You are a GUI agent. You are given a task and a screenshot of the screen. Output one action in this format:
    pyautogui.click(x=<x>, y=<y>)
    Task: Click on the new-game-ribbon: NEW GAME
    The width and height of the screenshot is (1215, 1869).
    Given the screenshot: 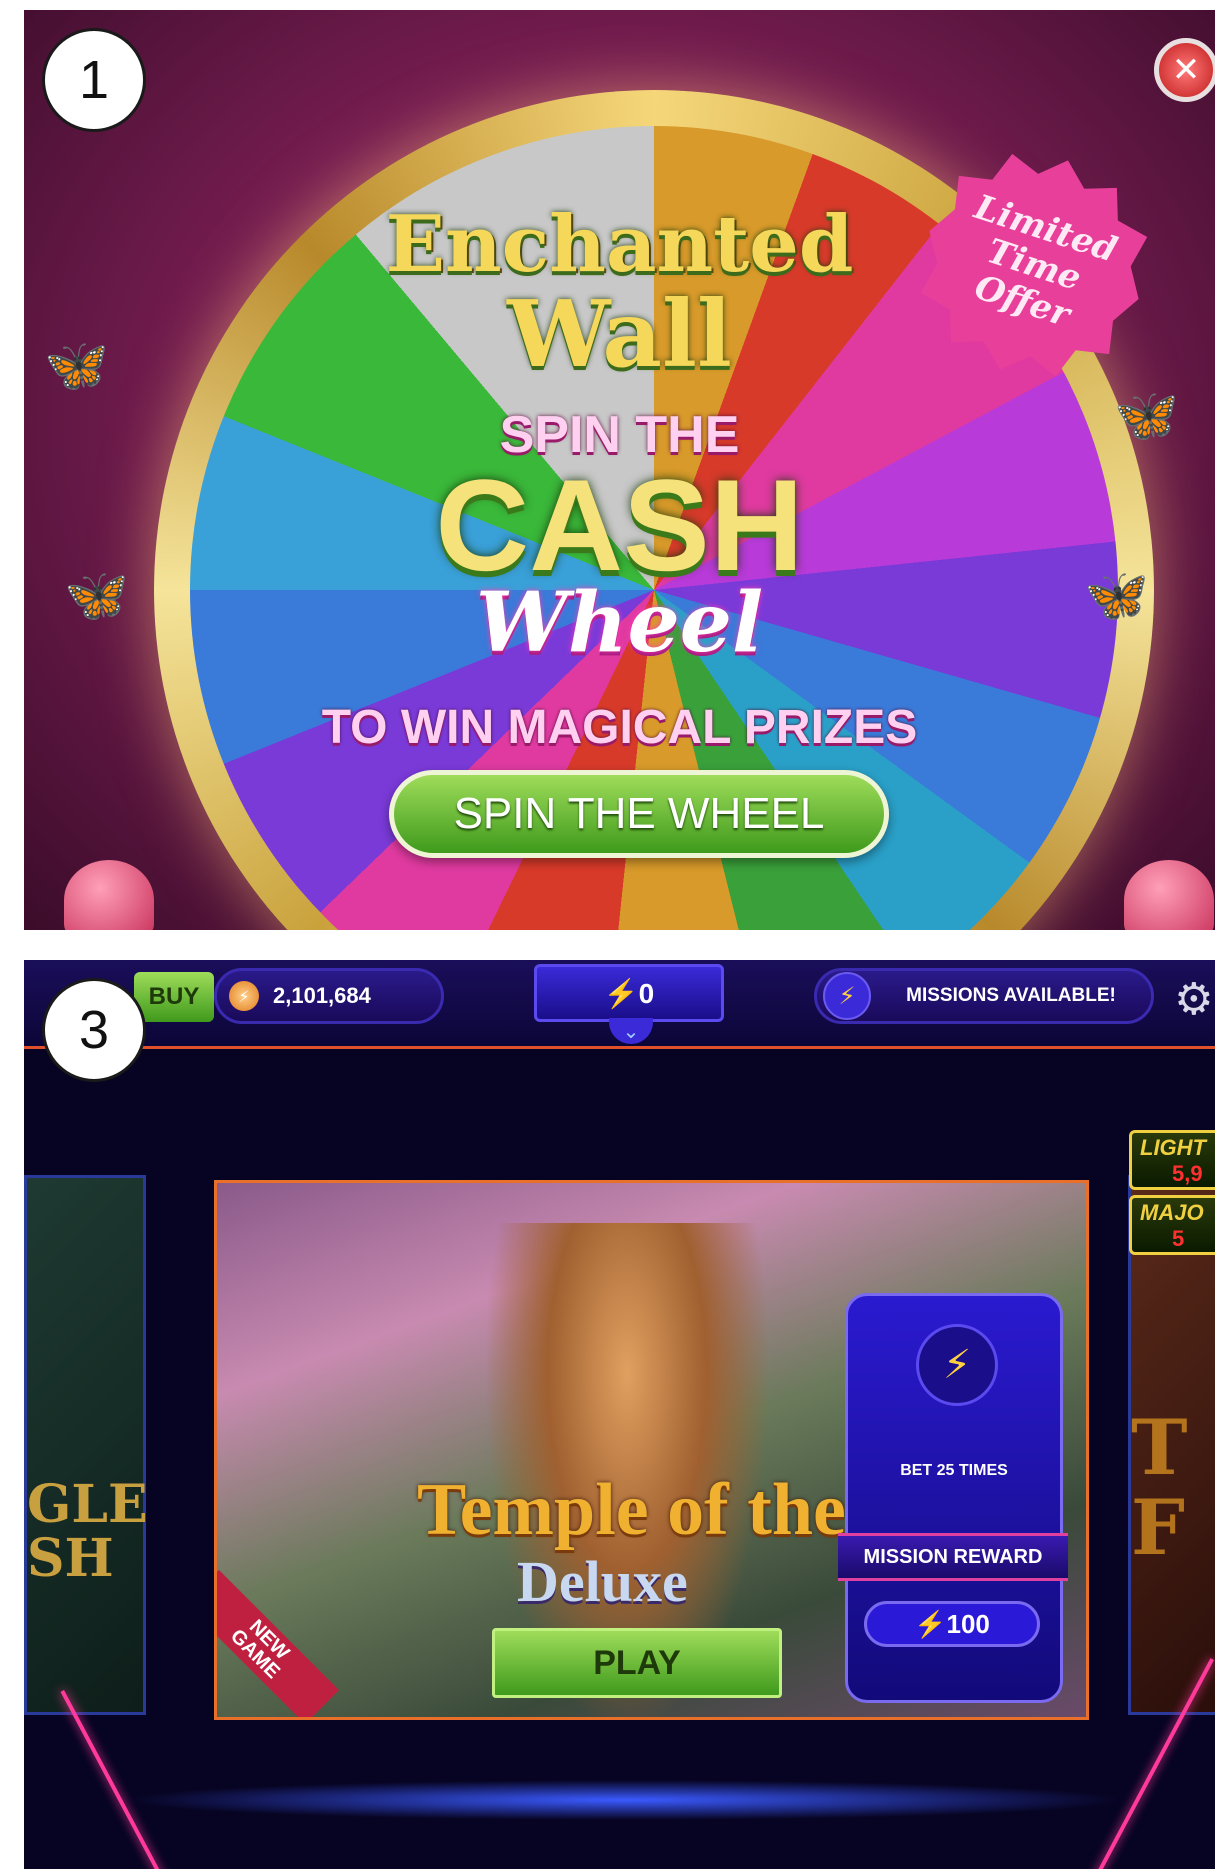 What is the action you would take?
    pyautogui.click(x=278, y=1643)
    